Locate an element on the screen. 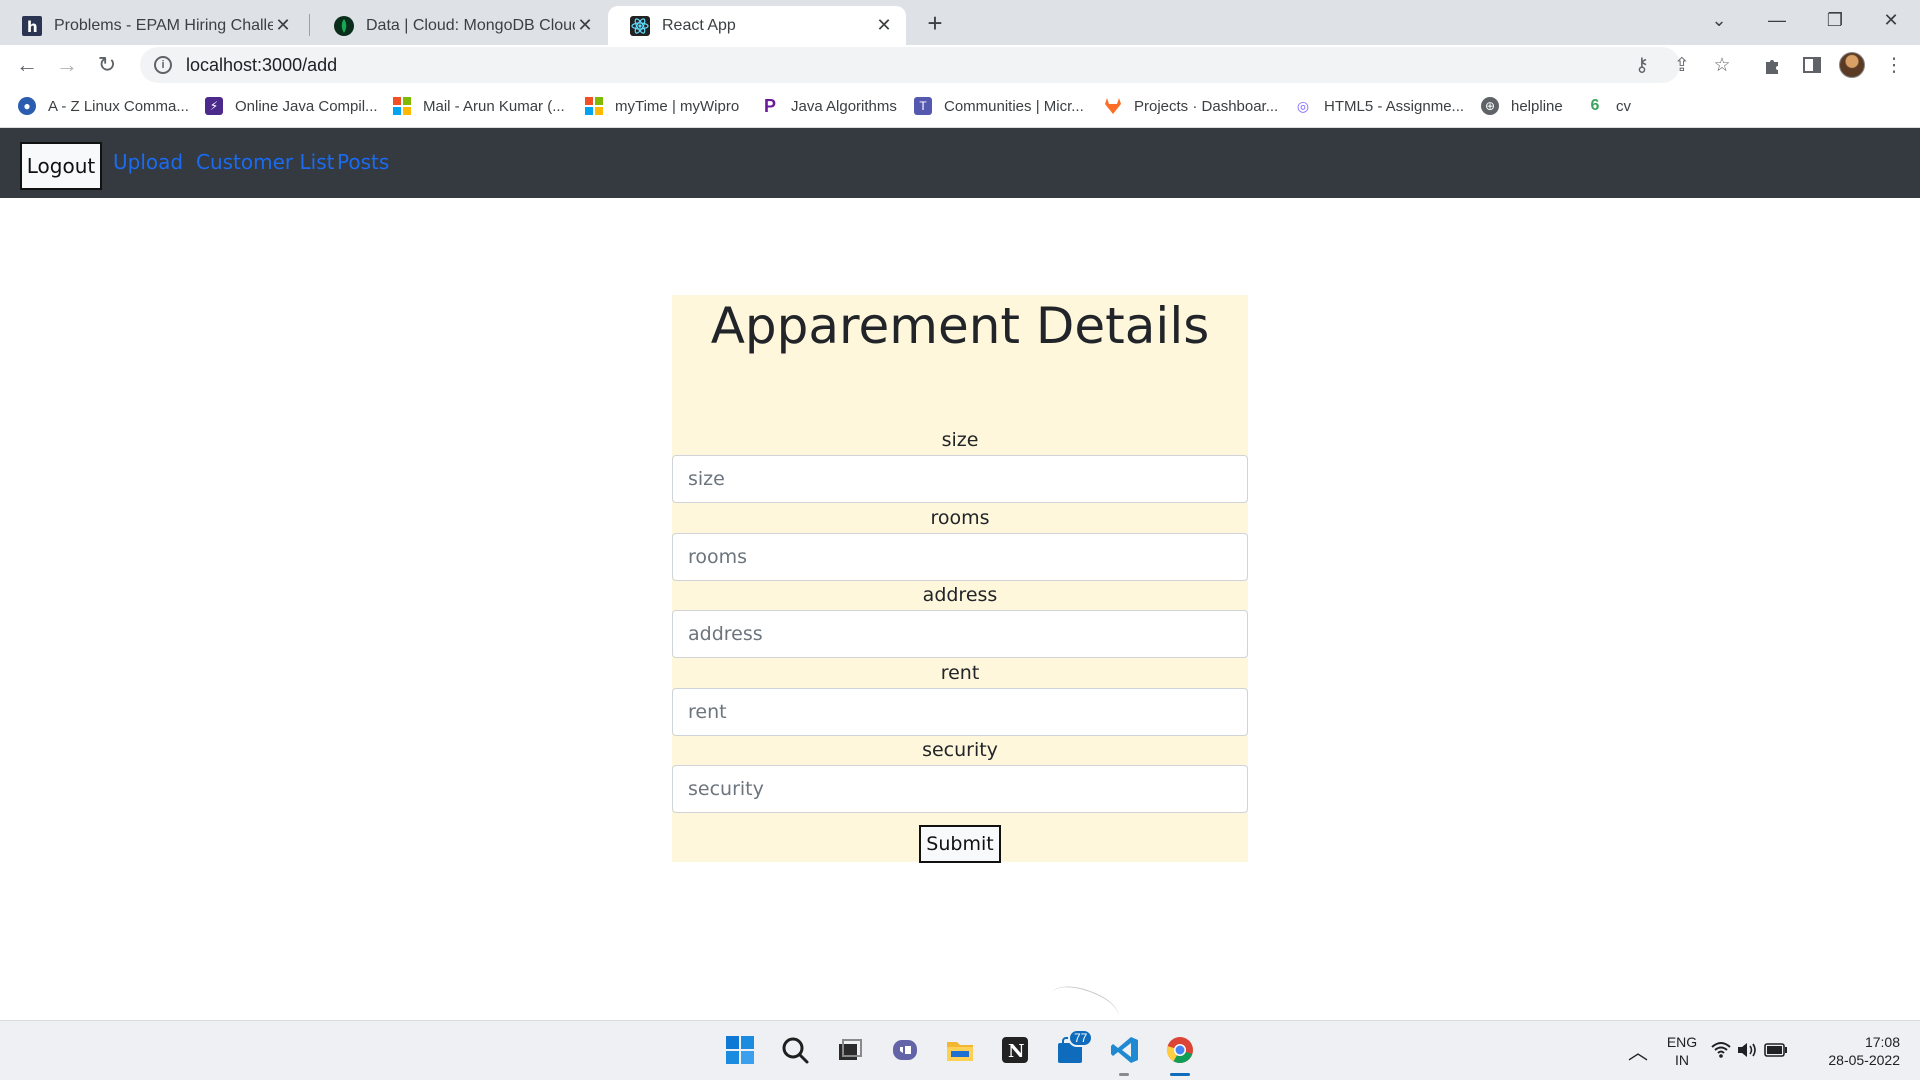  clock: 17:08 28-05-2022 is located at coordinates (1857, 1051).